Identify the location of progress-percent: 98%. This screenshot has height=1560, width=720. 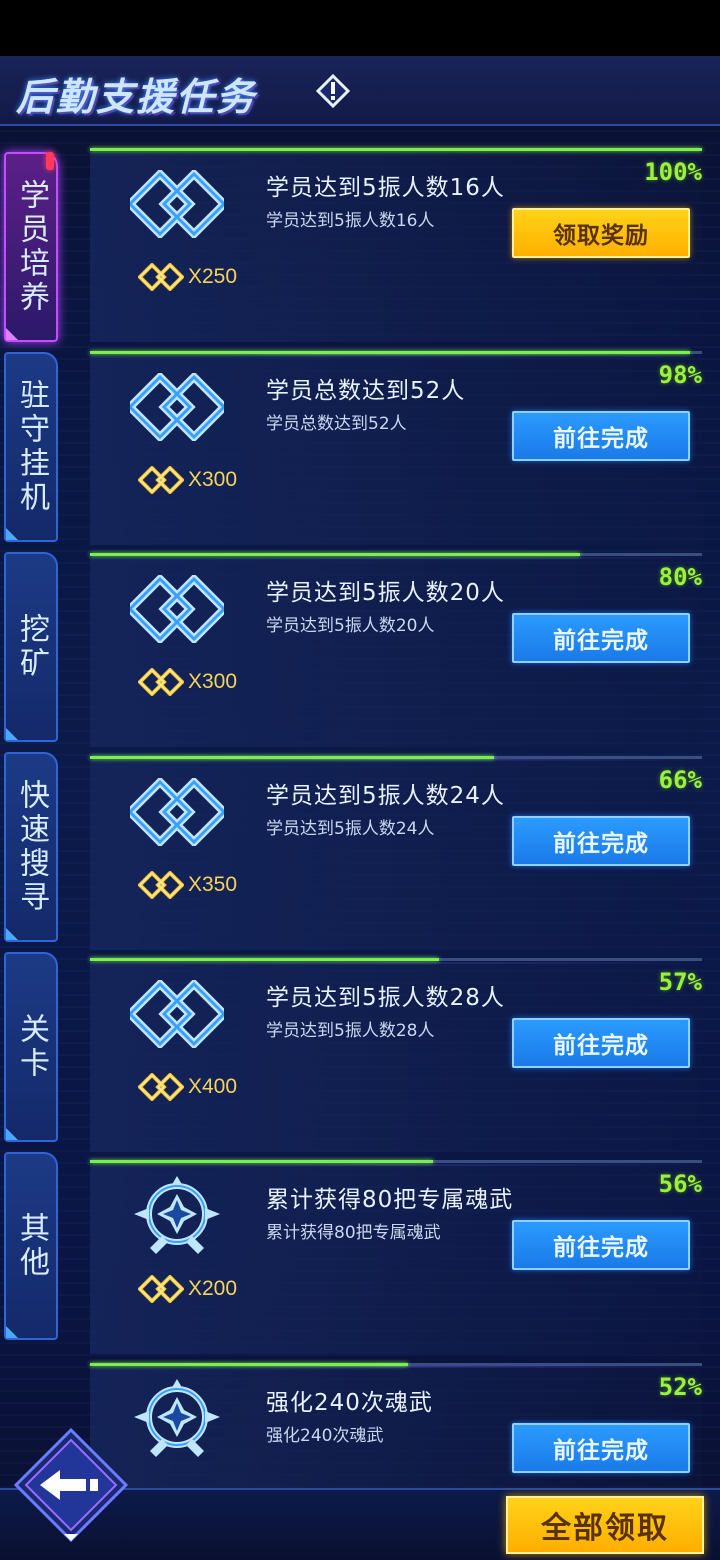
(680, 375).